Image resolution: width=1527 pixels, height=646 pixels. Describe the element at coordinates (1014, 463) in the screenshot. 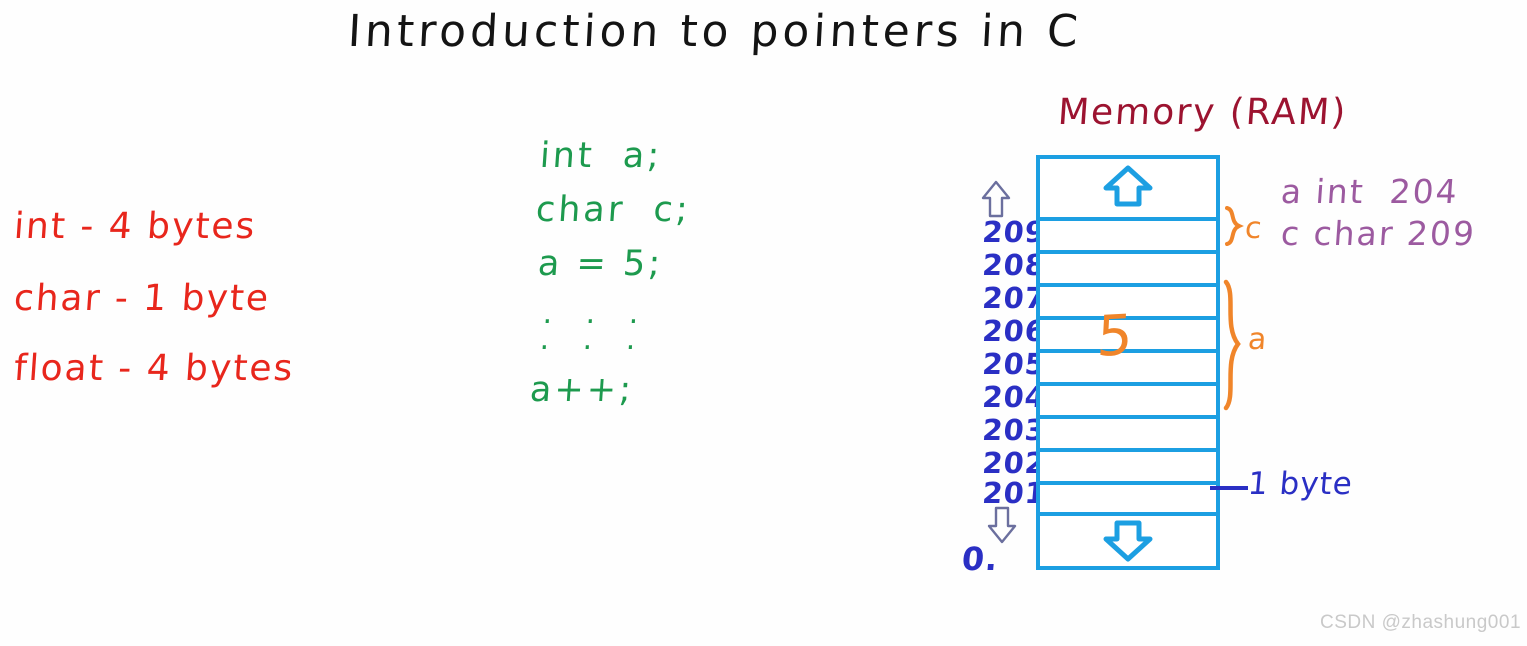

I see `address-label-202: 202` at that location.